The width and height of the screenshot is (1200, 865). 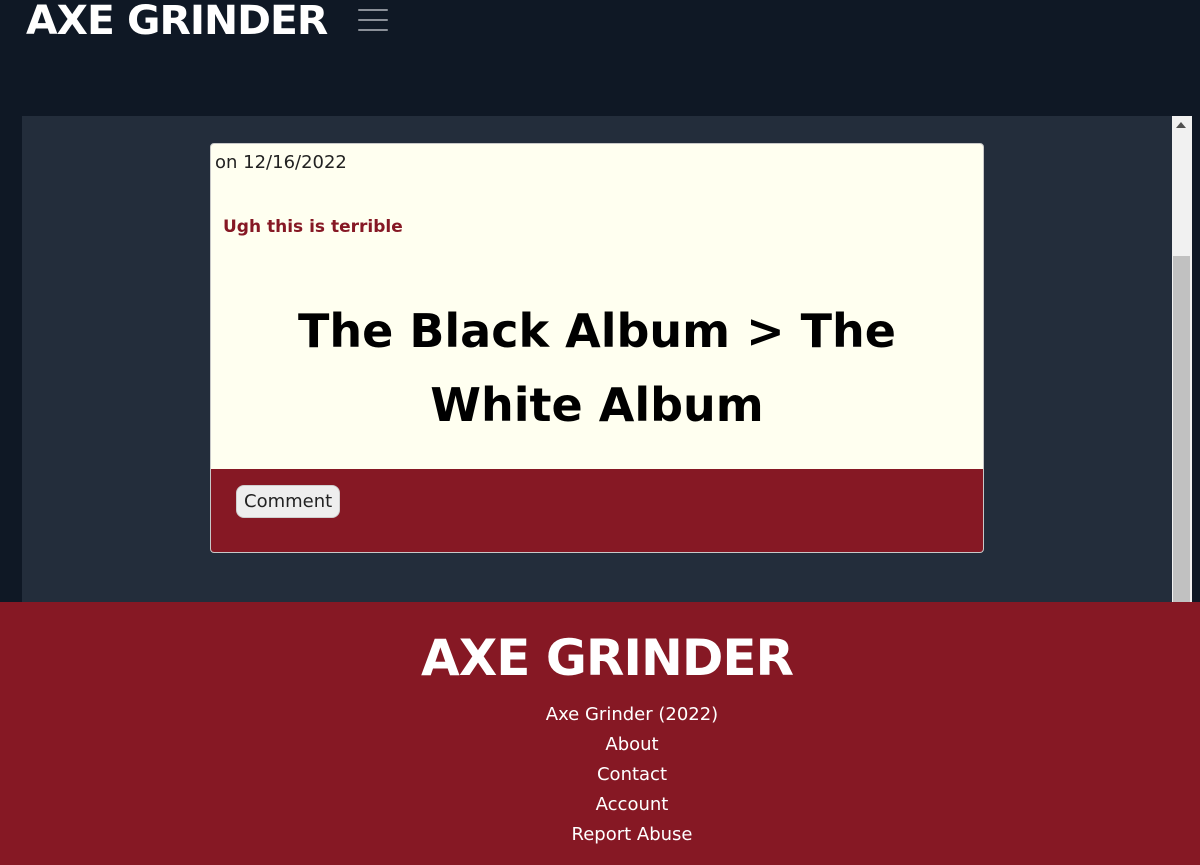 What do you see at coordinates (177, 23) in the screenshot?
I see `site-logo: AXE GRINDER` at bounding box center [177, 23].